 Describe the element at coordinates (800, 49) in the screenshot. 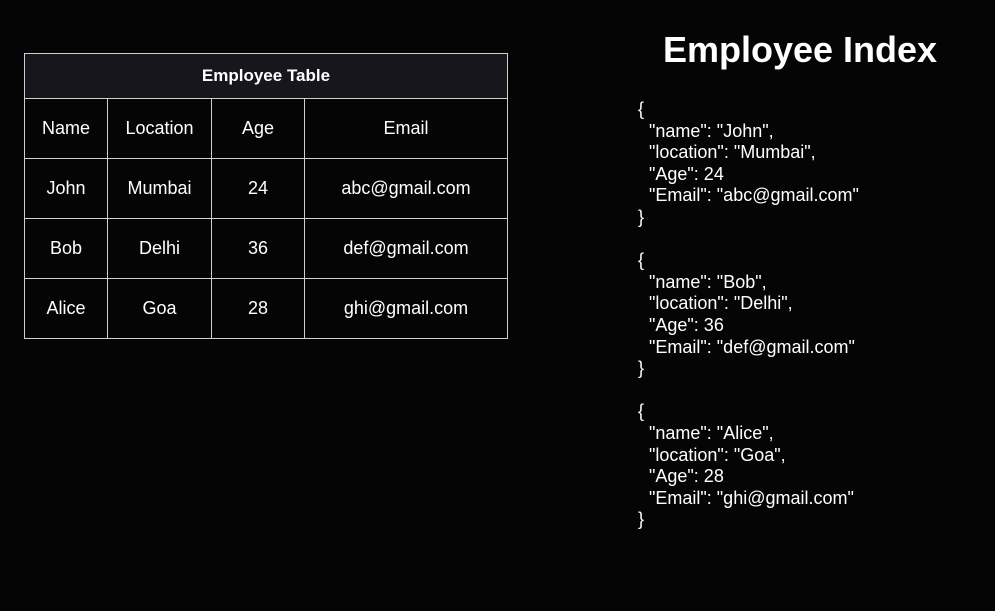

I see `page-title: Employee Index` at that location.